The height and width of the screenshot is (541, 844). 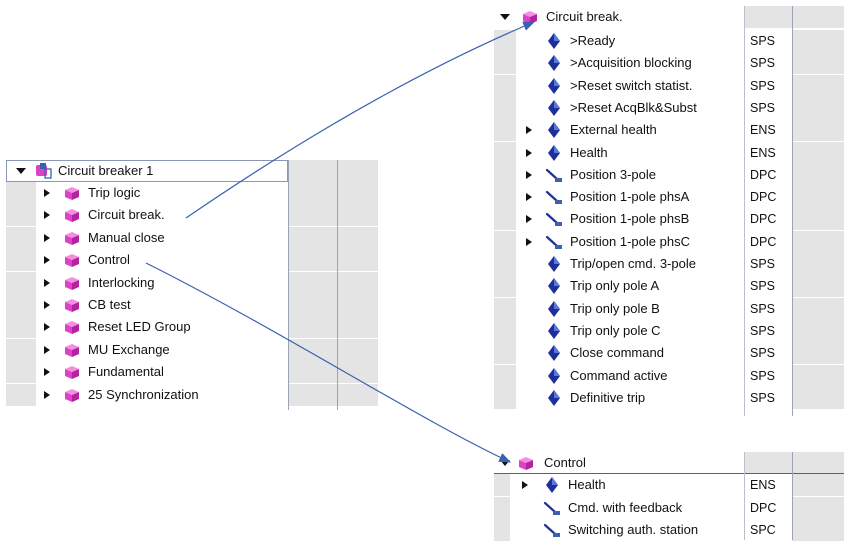 What do you see at coordinates (584, 16) in the screenshot?
I see `panel-title: Circuit break.` at bounding box center [584, 16].